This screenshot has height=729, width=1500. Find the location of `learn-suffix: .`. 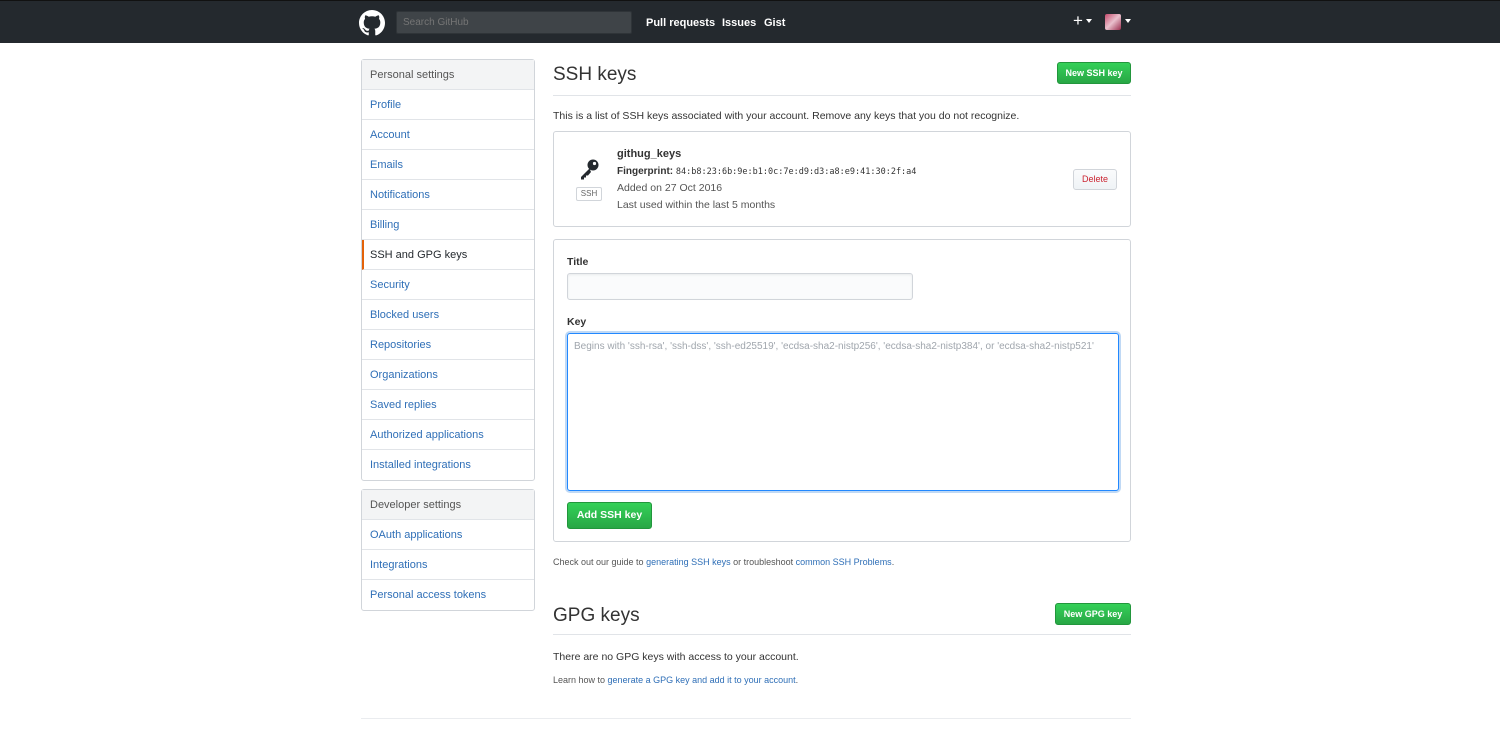

learn-suffix: . is located at coordinates (797, 680).